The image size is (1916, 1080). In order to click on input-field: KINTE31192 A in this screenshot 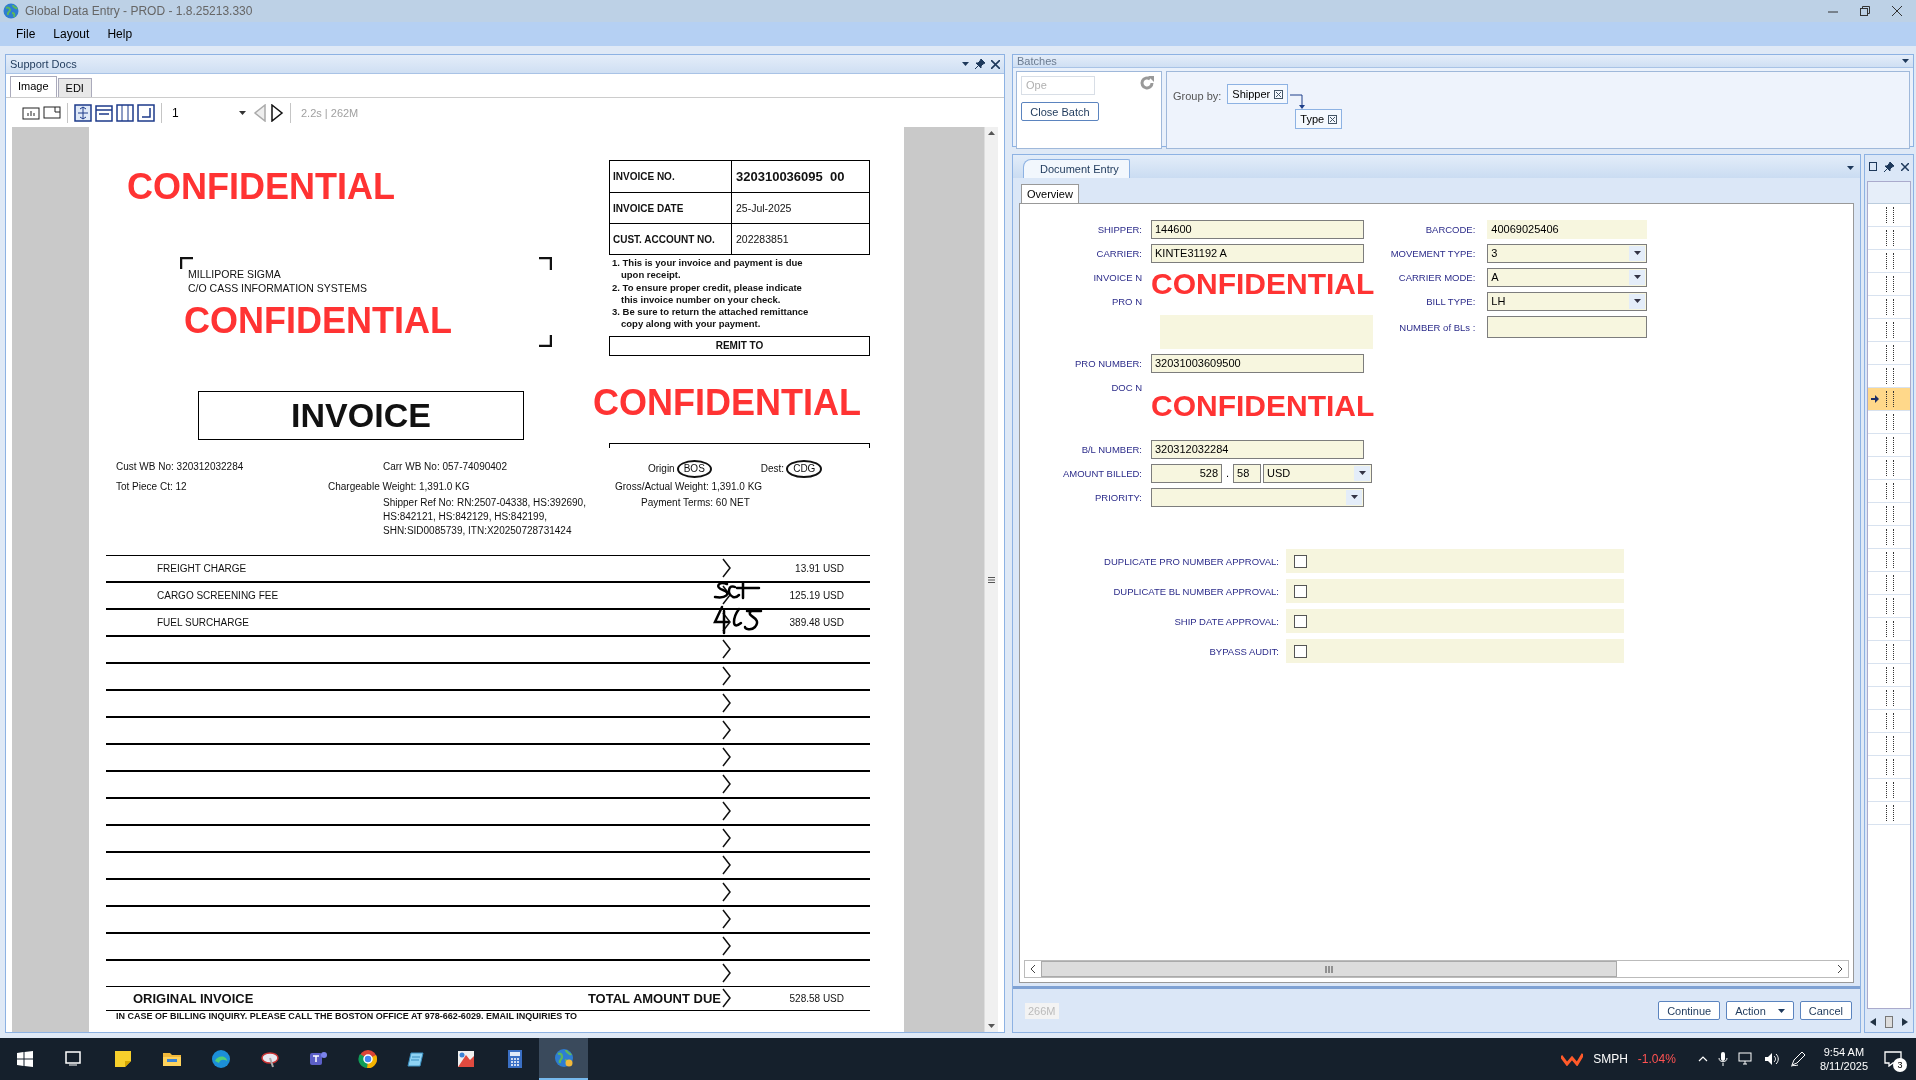, I will do `click(1257, 253)`.